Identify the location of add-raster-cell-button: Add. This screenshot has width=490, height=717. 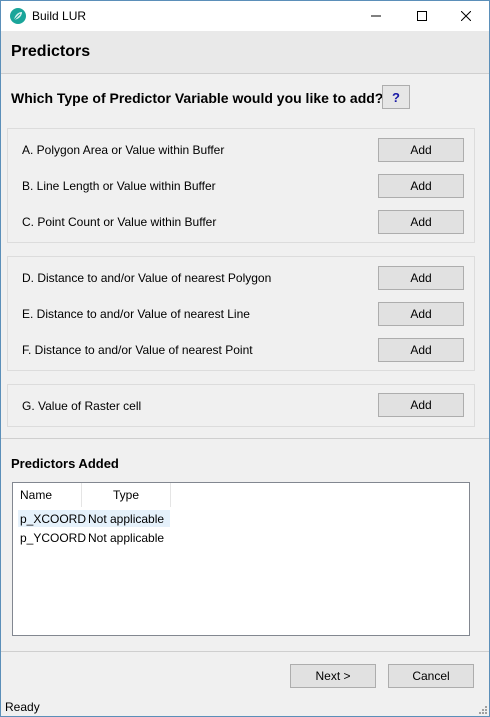
(421, 405).